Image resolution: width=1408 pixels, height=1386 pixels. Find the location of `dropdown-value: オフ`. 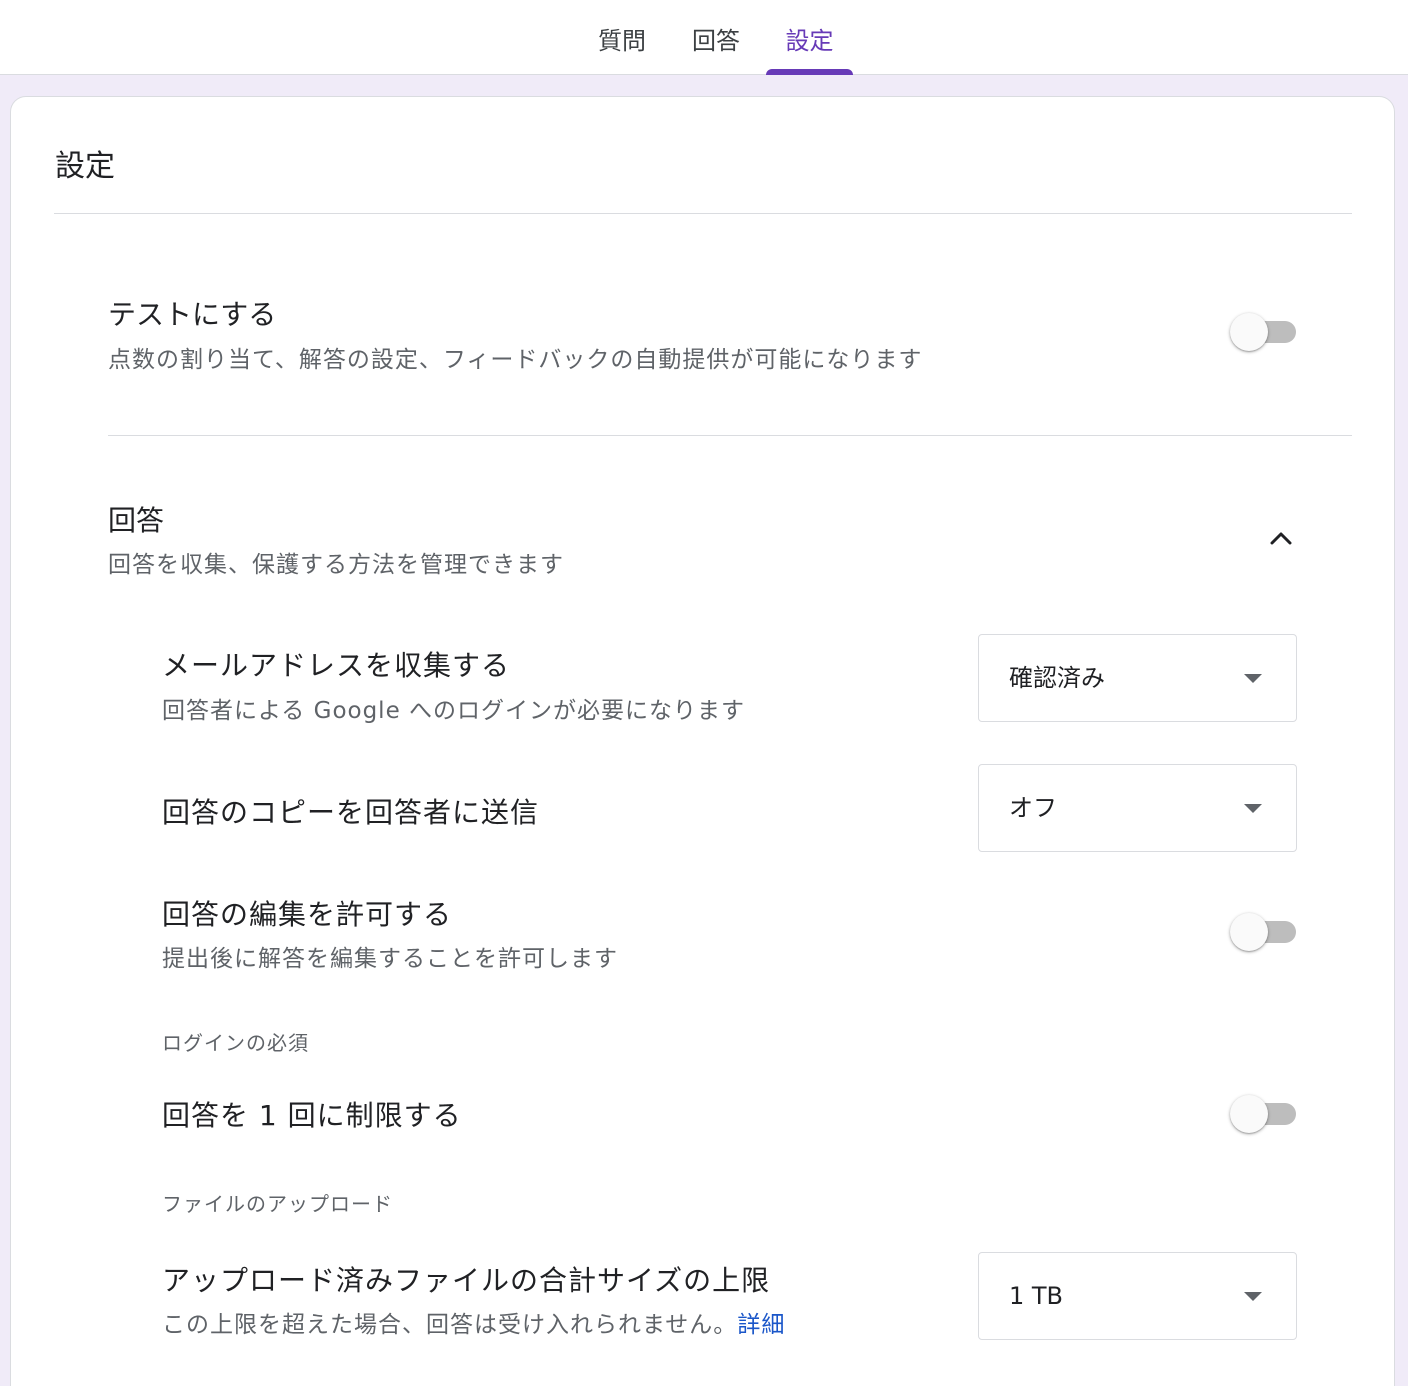

dropdown-value: オフ is located at coordinates (1033, 808).